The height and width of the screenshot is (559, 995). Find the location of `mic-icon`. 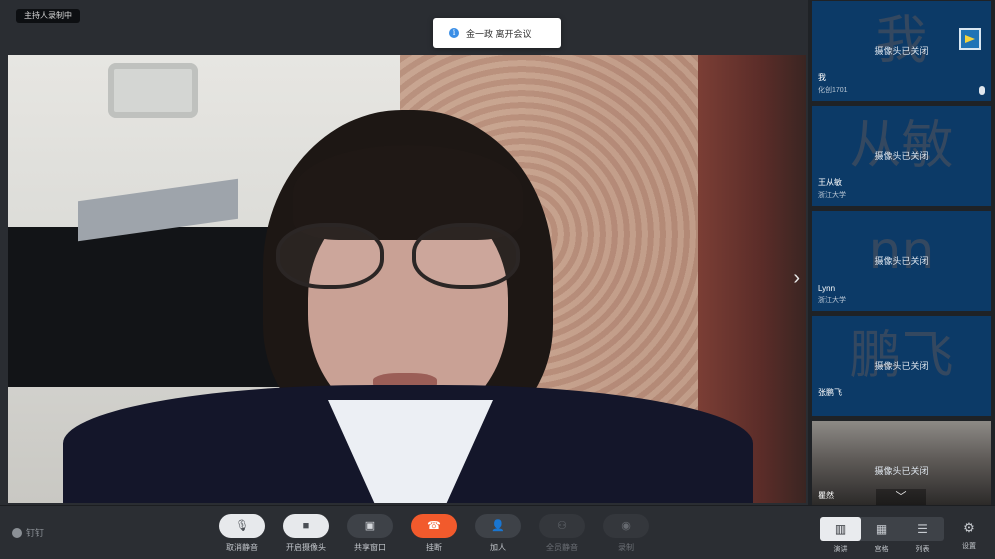

mic-icon is located at coordinates (982, 90).